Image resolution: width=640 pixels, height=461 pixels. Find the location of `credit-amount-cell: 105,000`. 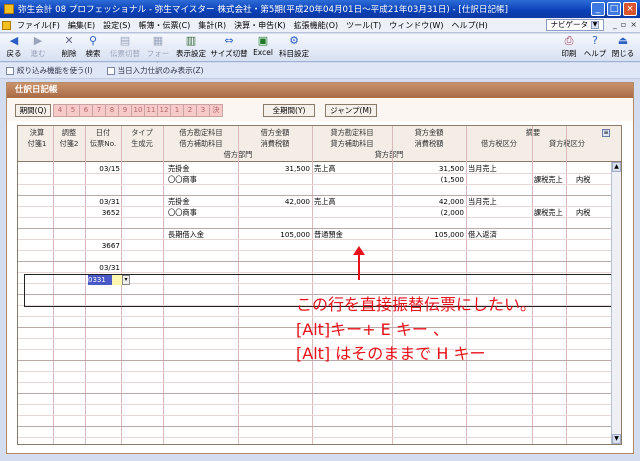

credit-amount-cell: 105,000 is located at coordinates (449, 234).